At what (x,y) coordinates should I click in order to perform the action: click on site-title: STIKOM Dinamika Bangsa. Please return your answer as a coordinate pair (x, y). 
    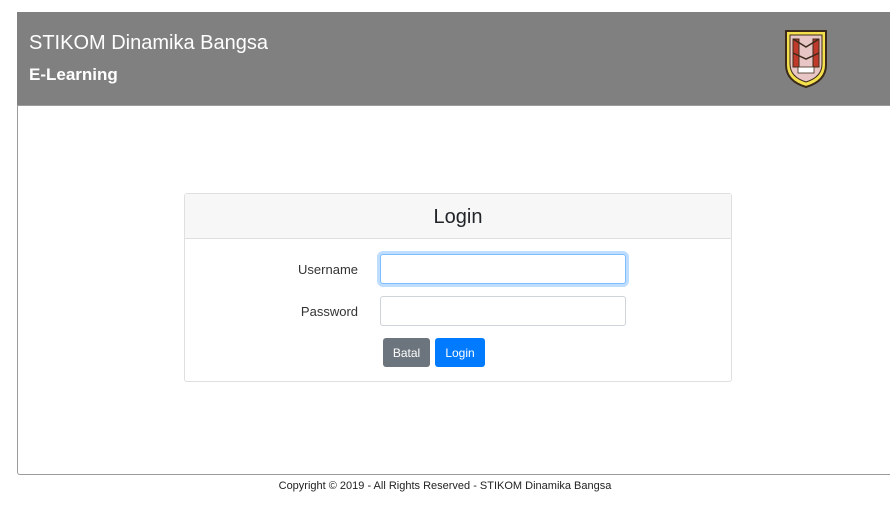
    Looking at the image, I should click on (148, 43).